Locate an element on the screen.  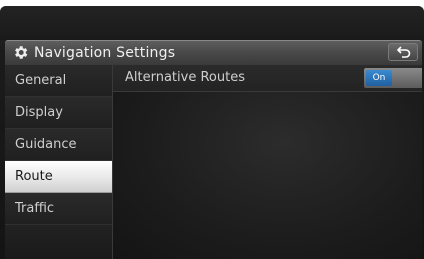
back-arrow-icon is located at coordinates (404, 52).